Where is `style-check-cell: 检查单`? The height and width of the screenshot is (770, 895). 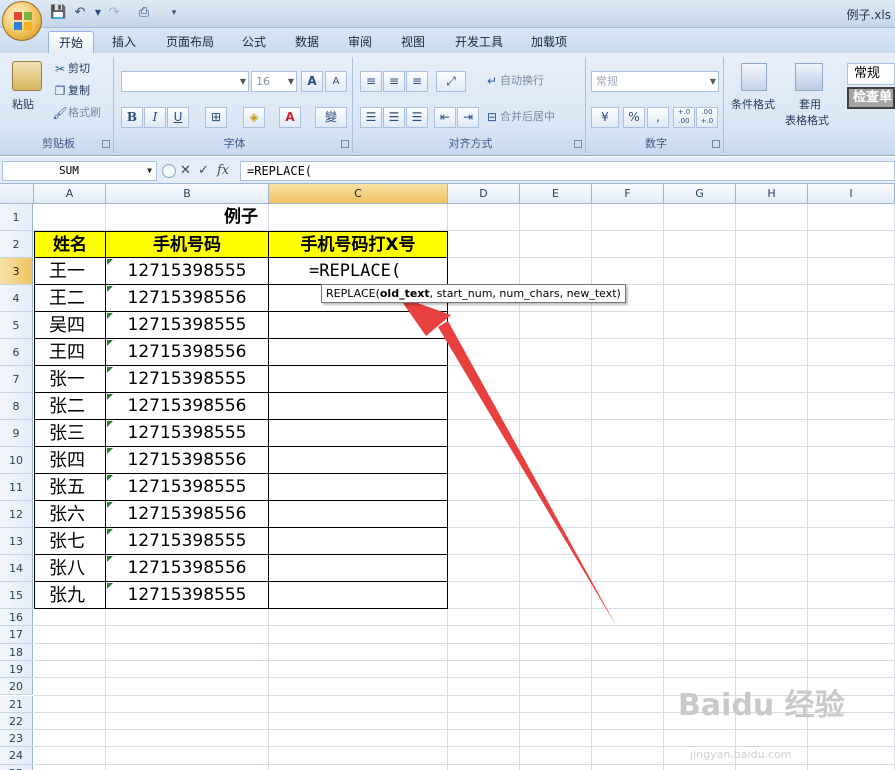 style-check-cell: 检查单 is located at coordinates (871, 98).